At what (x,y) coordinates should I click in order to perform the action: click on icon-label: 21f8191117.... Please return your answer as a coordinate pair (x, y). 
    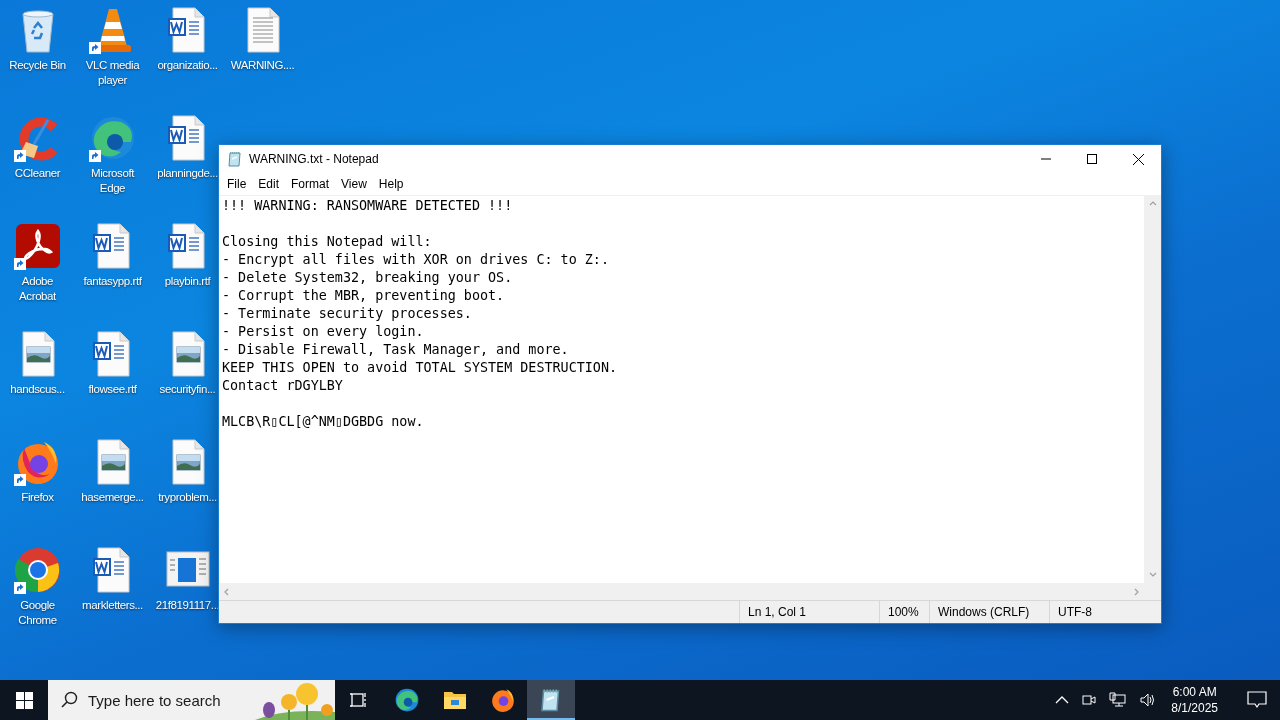
    Looking at the image, I should click on (187, 605).